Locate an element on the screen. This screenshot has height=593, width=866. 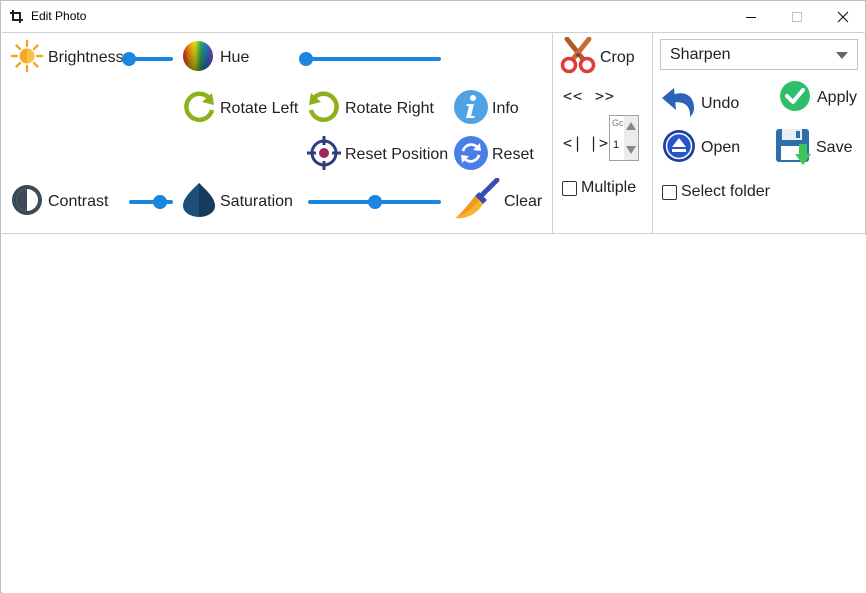
check-icon is located at coordinates (795, 98).